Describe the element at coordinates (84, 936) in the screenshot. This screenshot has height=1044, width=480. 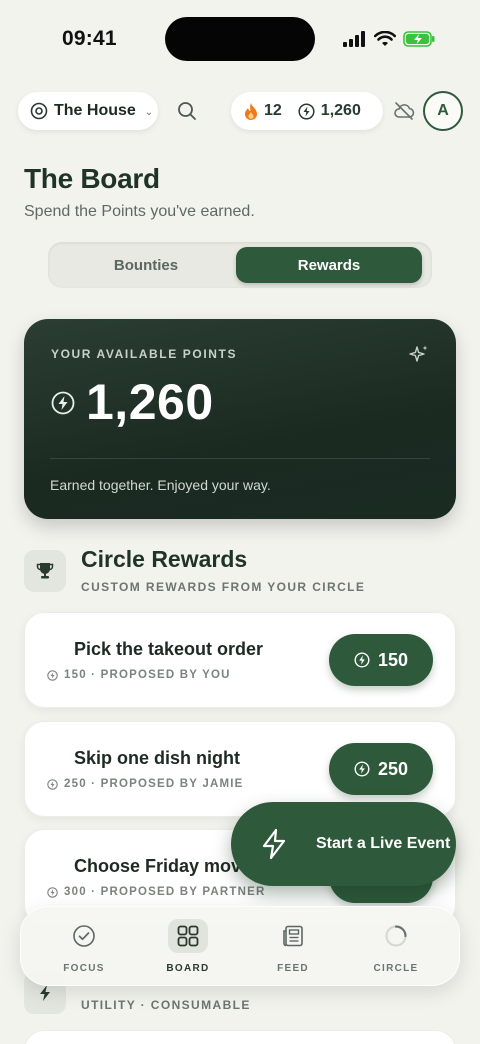
I see `check-circle-icon` at that location.